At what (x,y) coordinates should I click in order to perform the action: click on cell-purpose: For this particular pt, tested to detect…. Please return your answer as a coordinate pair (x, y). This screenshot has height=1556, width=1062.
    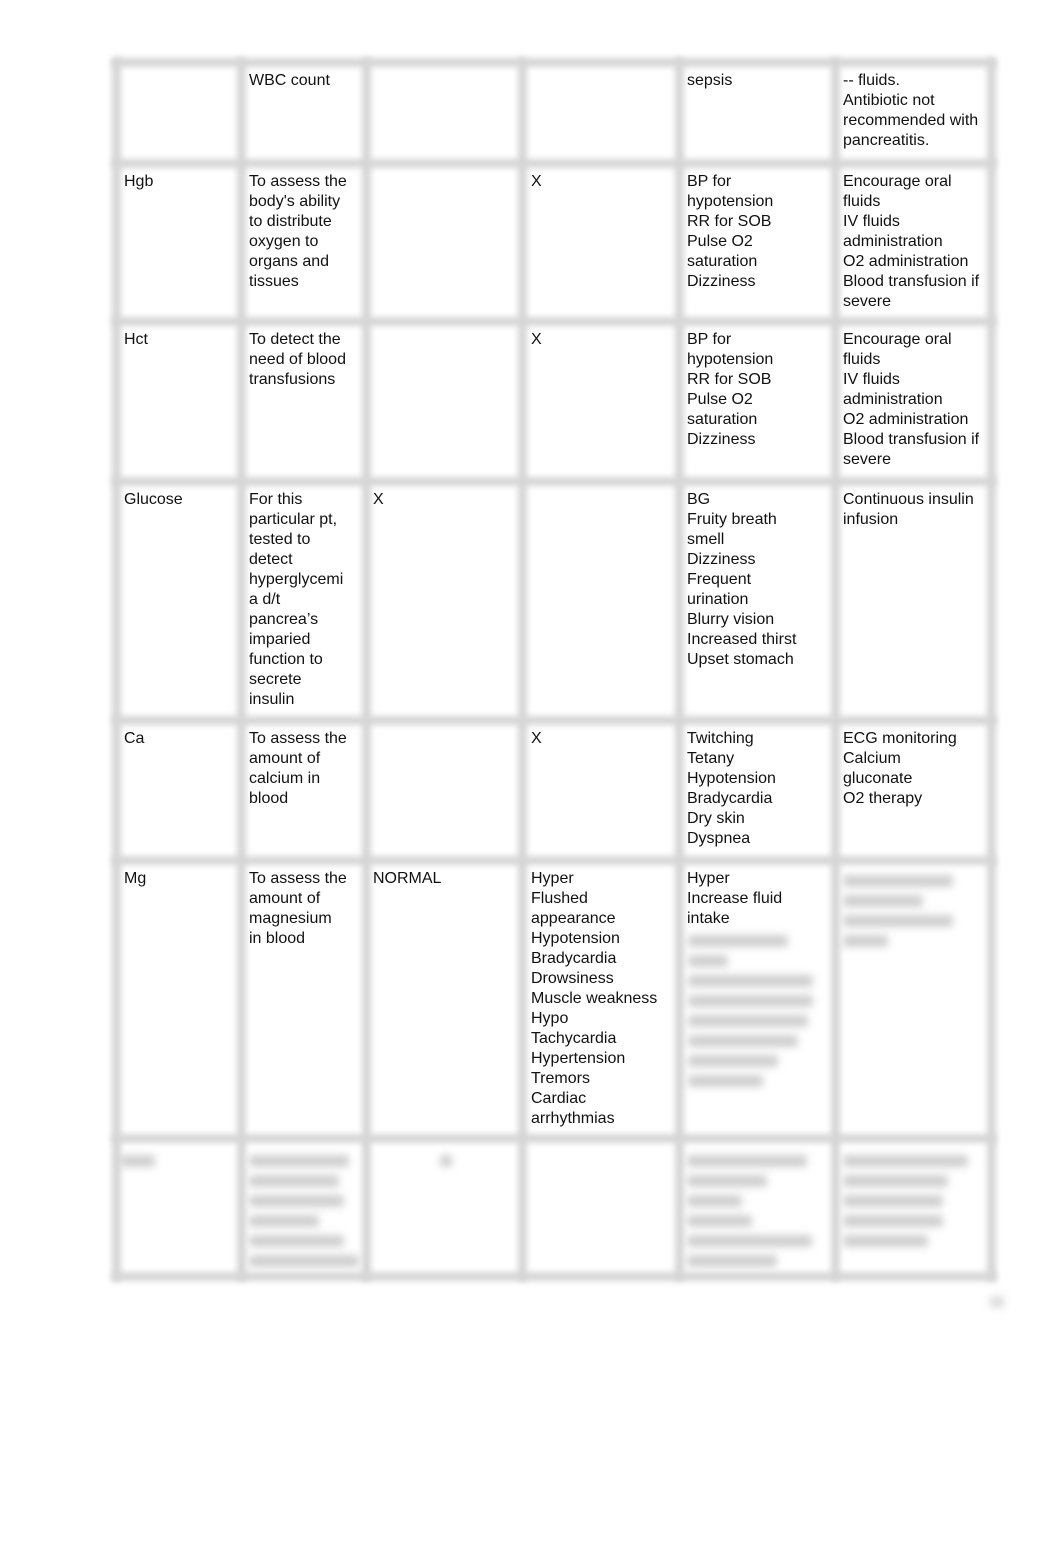
    Looking at the image, I should click on (296, 599).